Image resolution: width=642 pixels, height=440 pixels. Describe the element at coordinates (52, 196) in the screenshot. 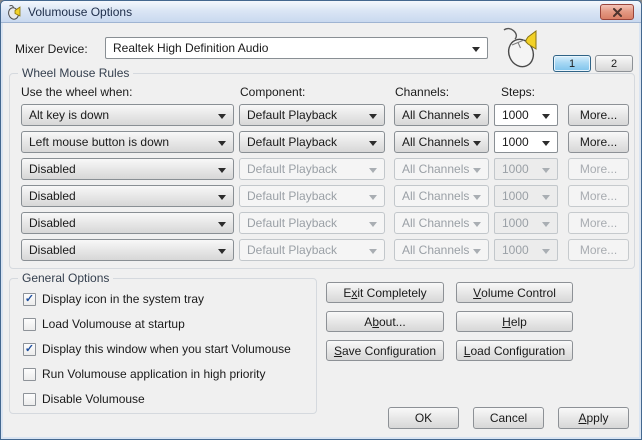

I see `rule4-trigger-value: Disabled` at that location.